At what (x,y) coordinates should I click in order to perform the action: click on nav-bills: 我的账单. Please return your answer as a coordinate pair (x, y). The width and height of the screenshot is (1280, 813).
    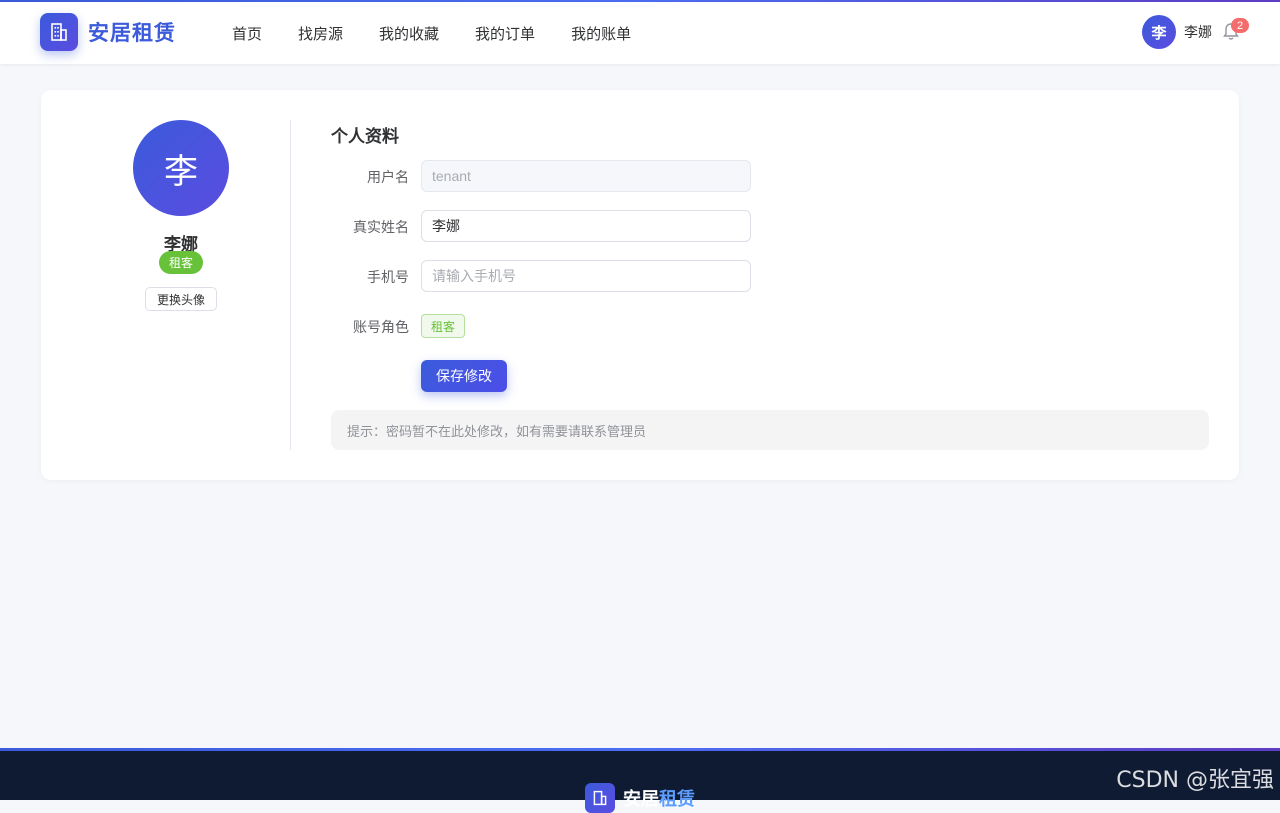
    Looking at the image, I should click on (601, 33).